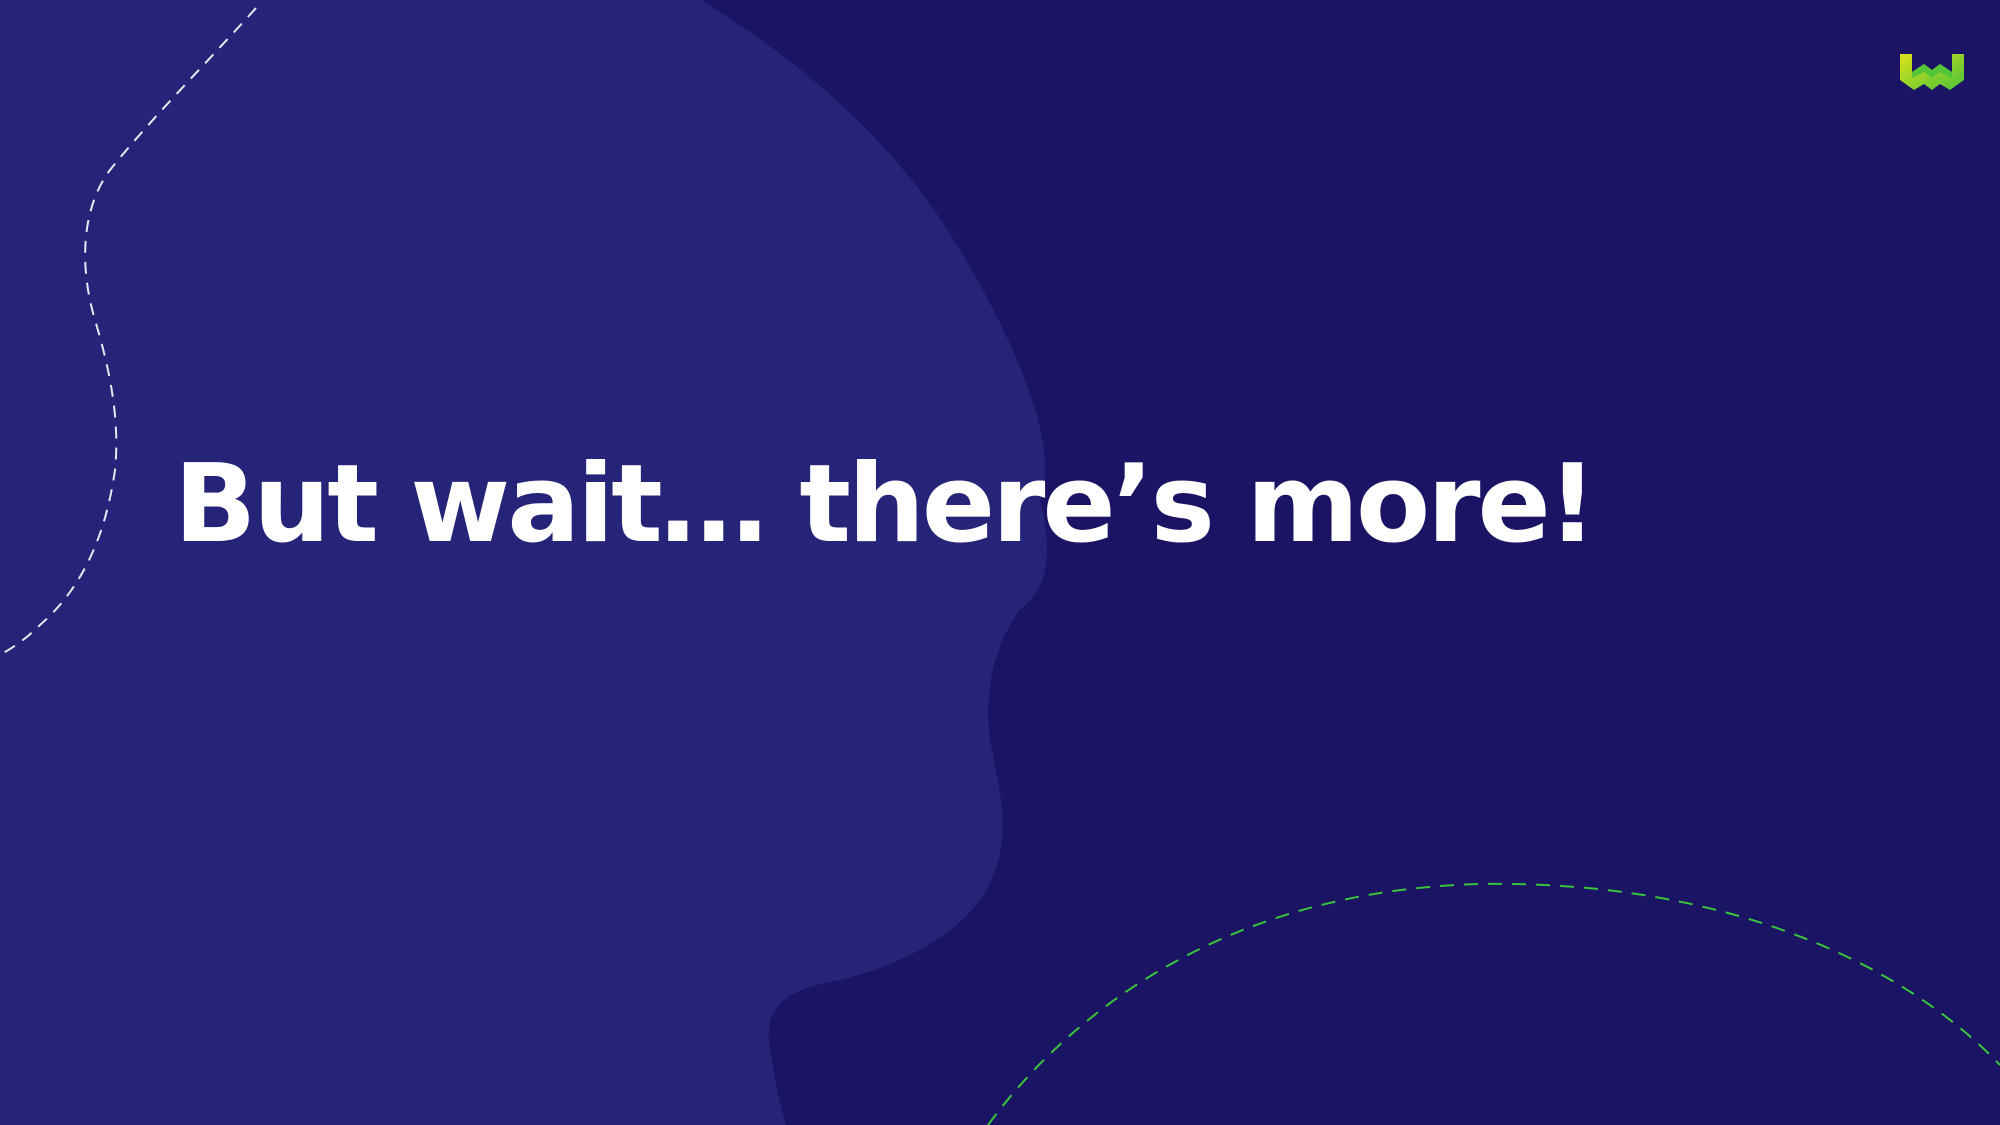 The image size is (2000, 1125). I want to click on brand-w-logo-icon, so click(1932, 72).